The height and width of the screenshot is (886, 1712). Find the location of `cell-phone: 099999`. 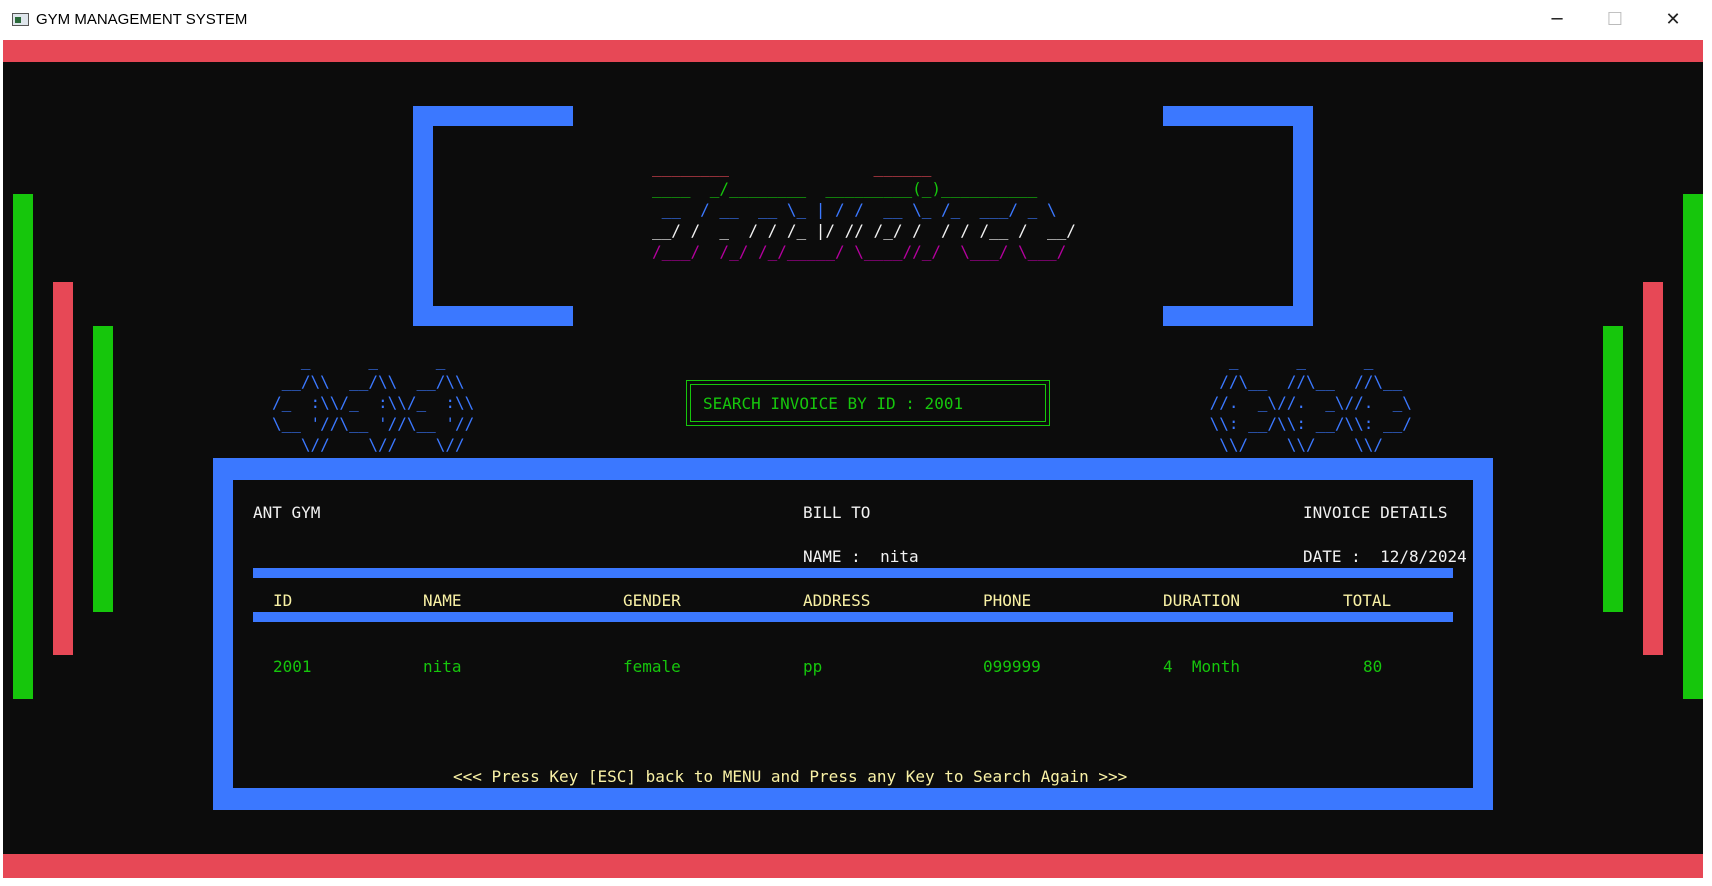

cell-phone: 099999 is located at coordinates (1012, 666).